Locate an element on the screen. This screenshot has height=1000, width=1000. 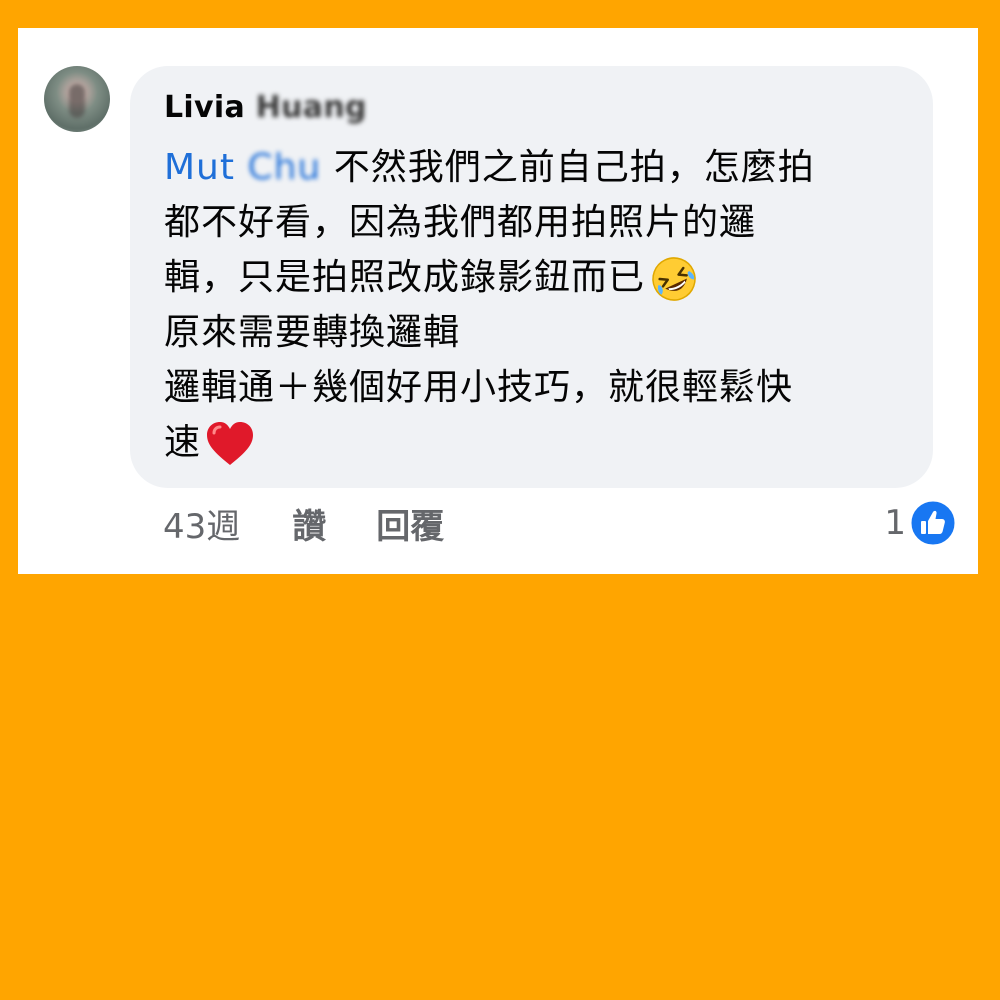
comment-line-5: 邏輯通＋幾個好用小技巧，就很輕鬆快 is located at coordinates (479, 387).